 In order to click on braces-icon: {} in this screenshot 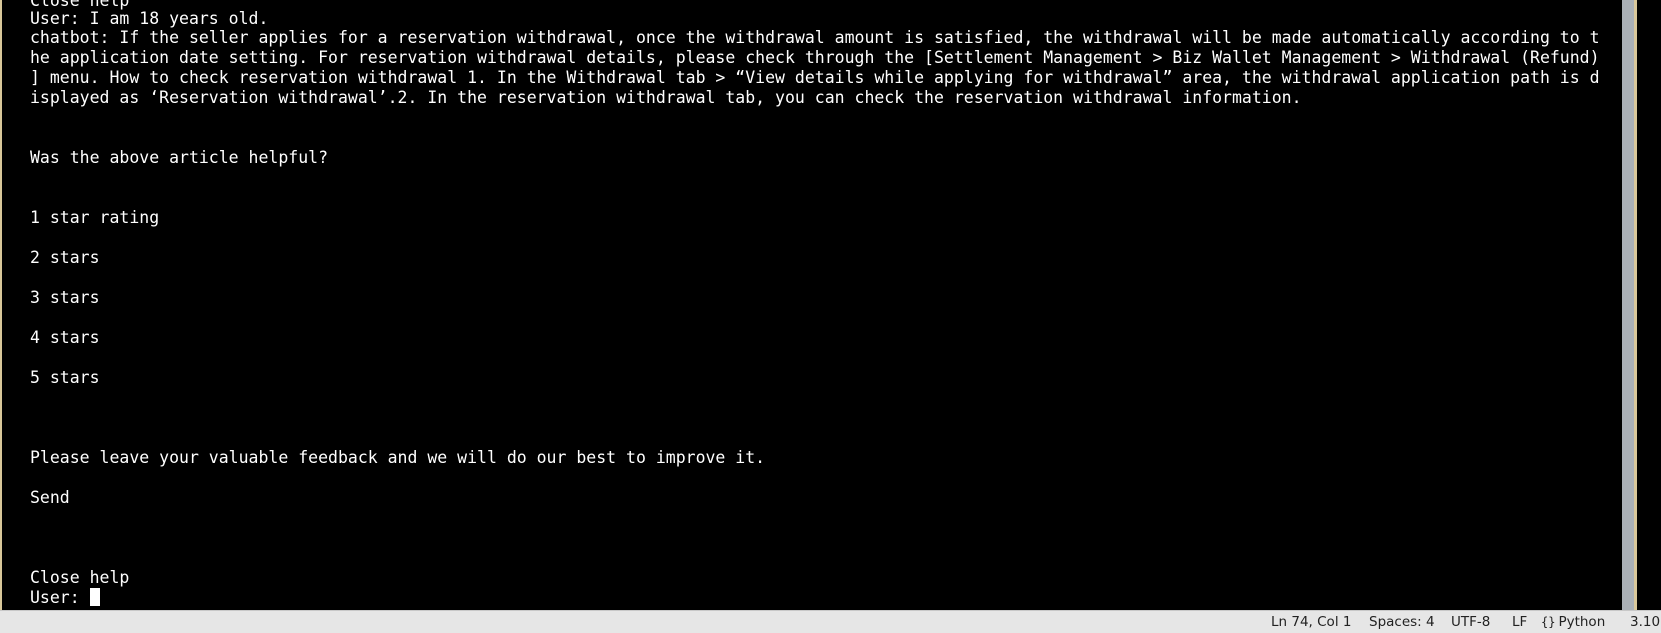, I will do `click(1548, 622)`.